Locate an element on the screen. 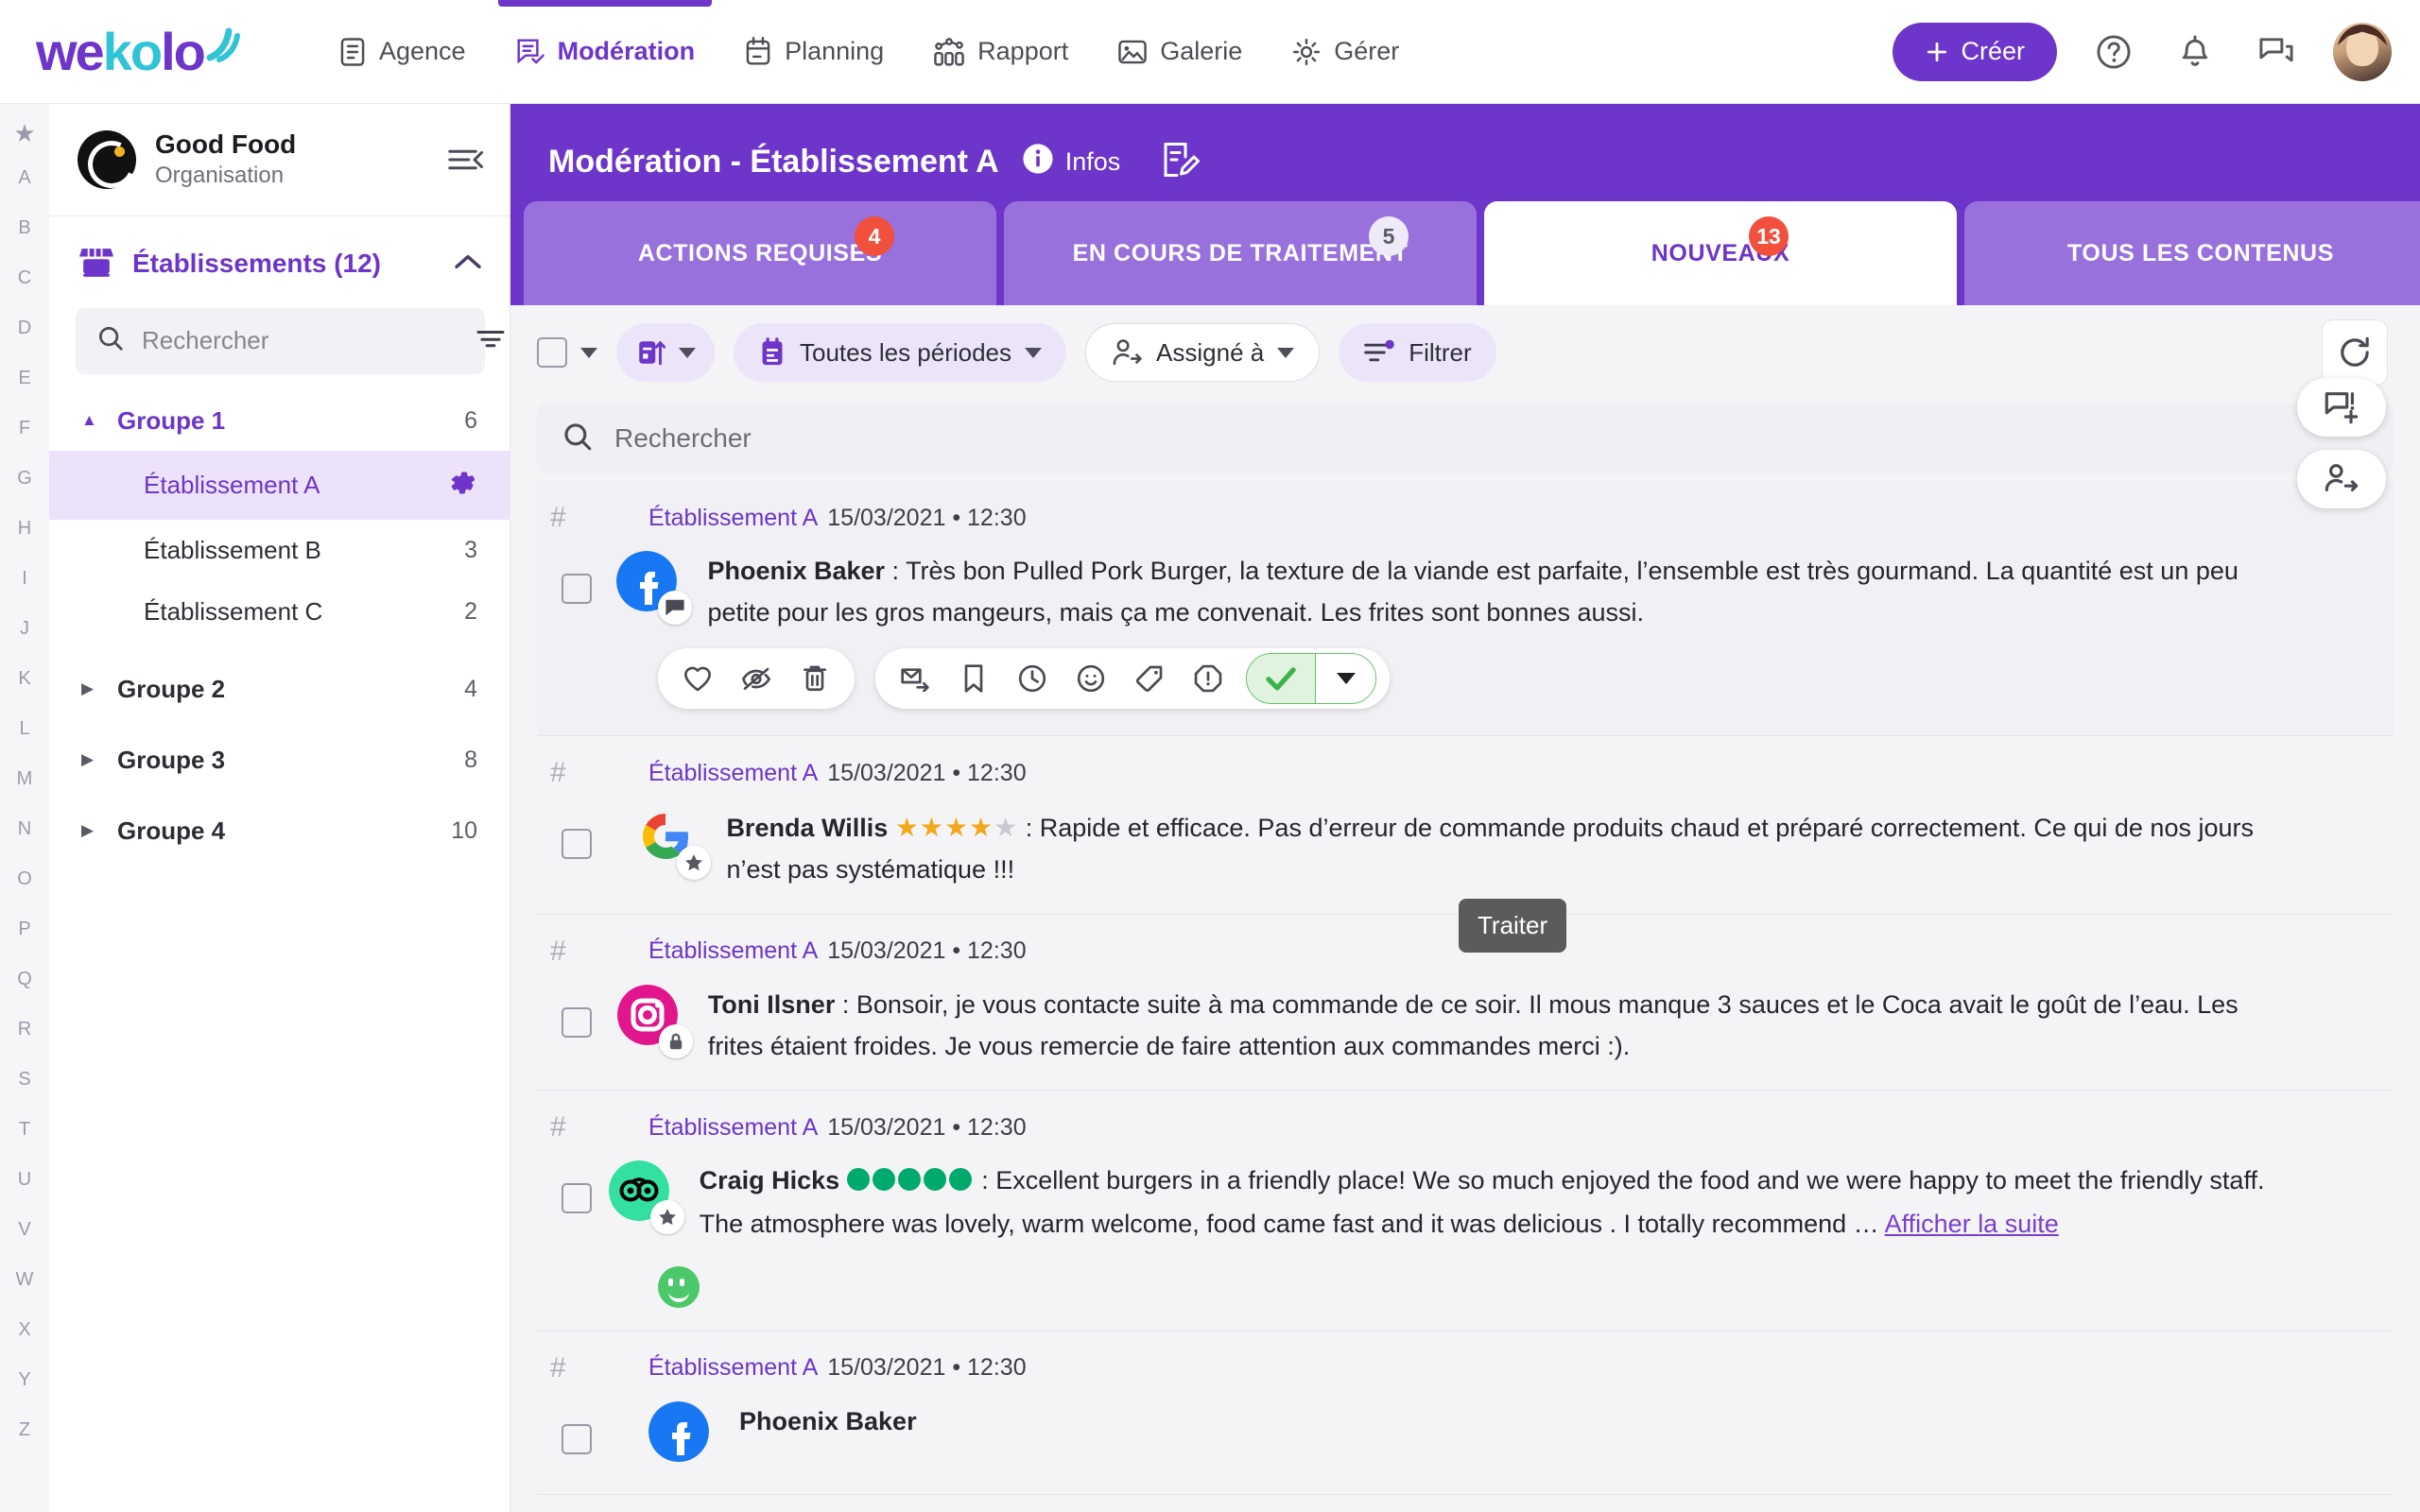 The height and width of the screenshot is (1512, 2420). tree-group-groupe-4: ▶ Groupe 4 10 is located at coordinates (279, 831).